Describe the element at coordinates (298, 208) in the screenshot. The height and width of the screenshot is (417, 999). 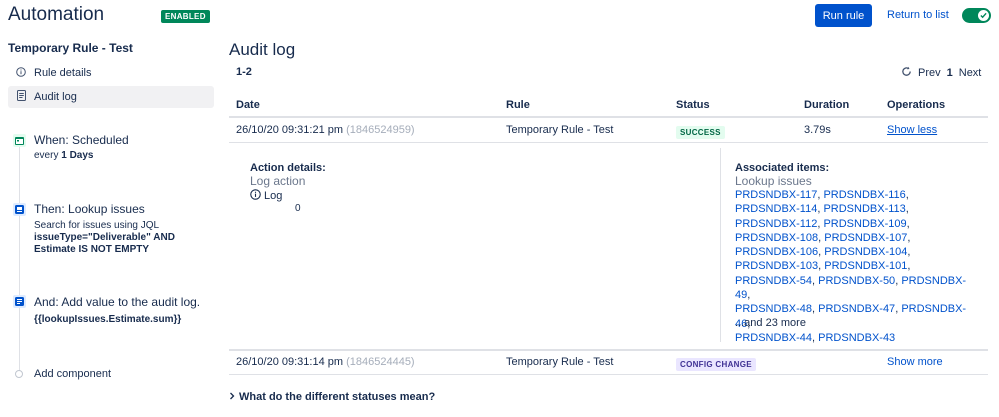
I see `log-value: 0` at that location.